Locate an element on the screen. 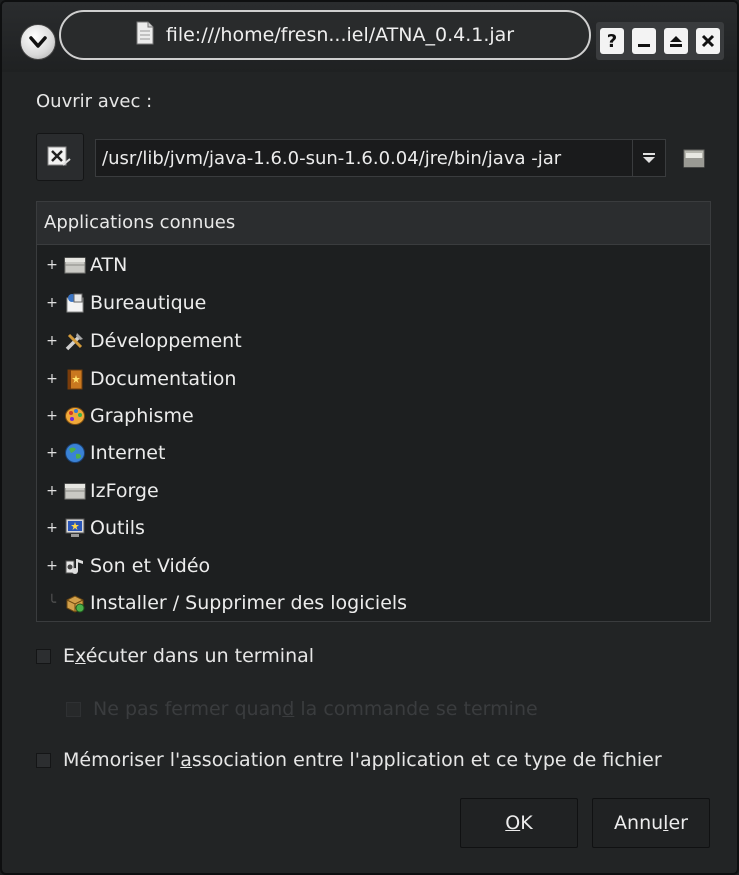 This screenshot has height=875, width=739. application-icon-button is located at coordinates (60, 157).